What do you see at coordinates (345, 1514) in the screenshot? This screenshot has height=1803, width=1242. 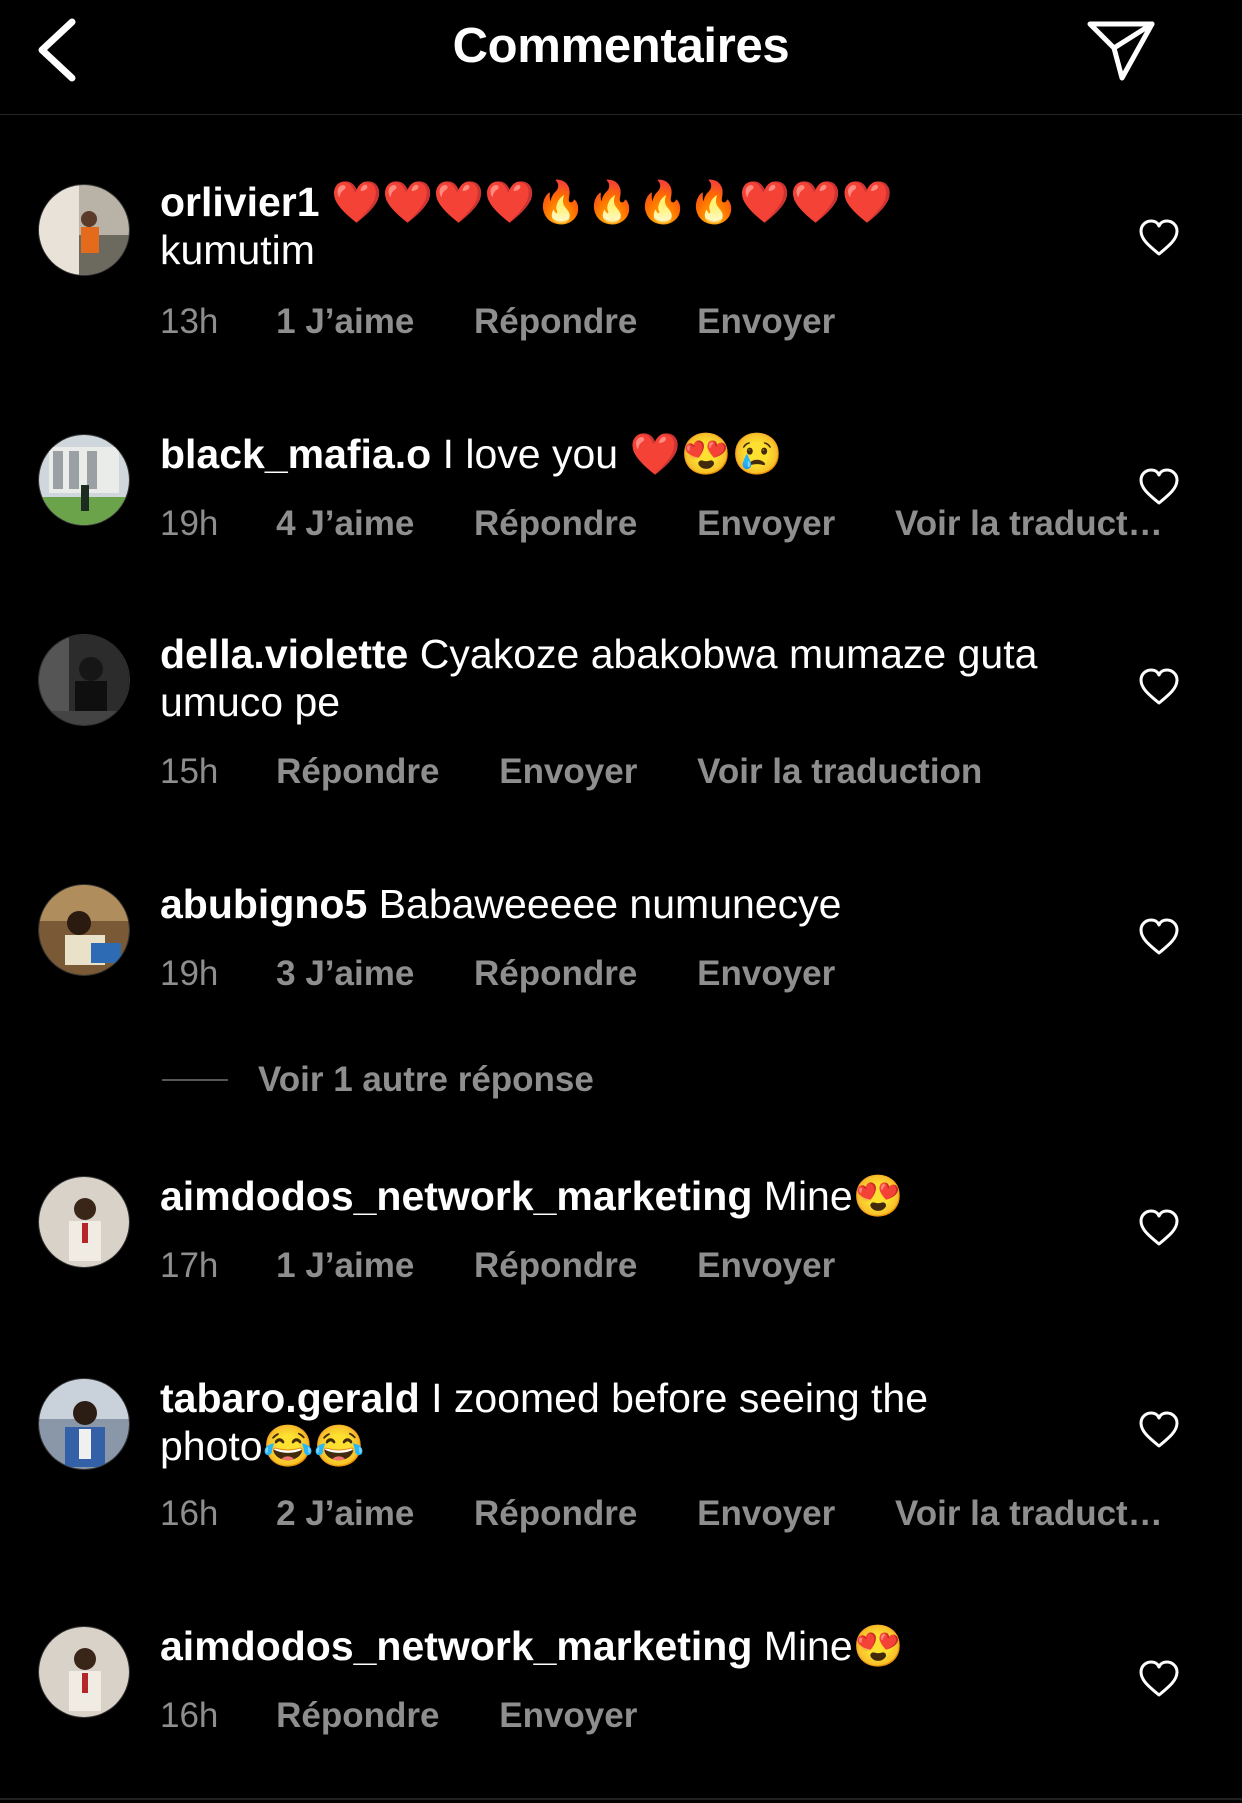 I see `likes-count-button: 2 J’aime` at bounding box center [345, 1514].